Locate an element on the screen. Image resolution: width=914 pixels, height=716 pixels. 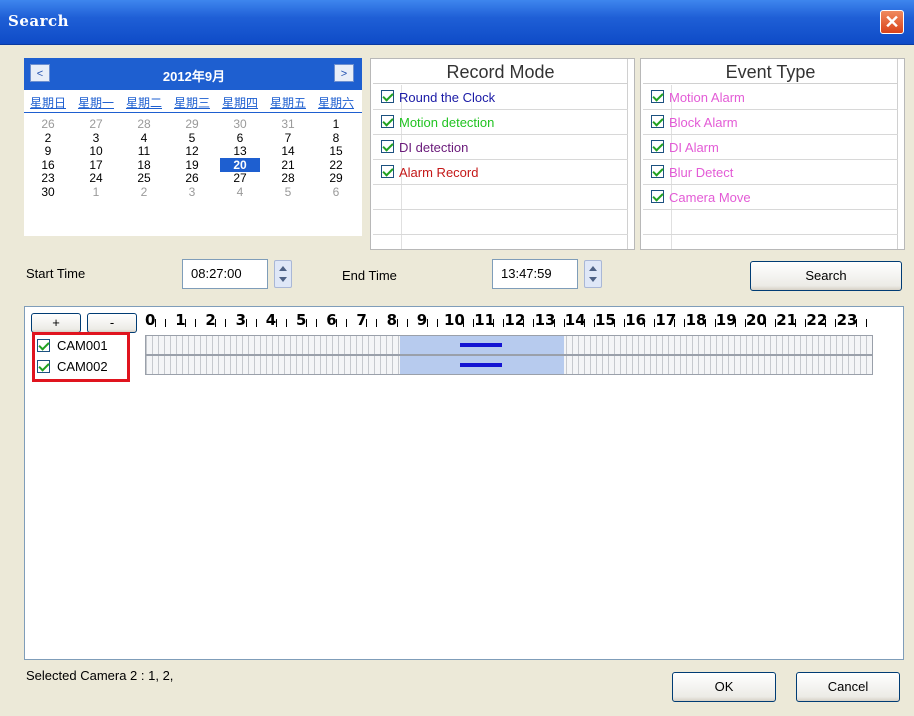
list-item: Camera Move is located at coordinates (770, 197).